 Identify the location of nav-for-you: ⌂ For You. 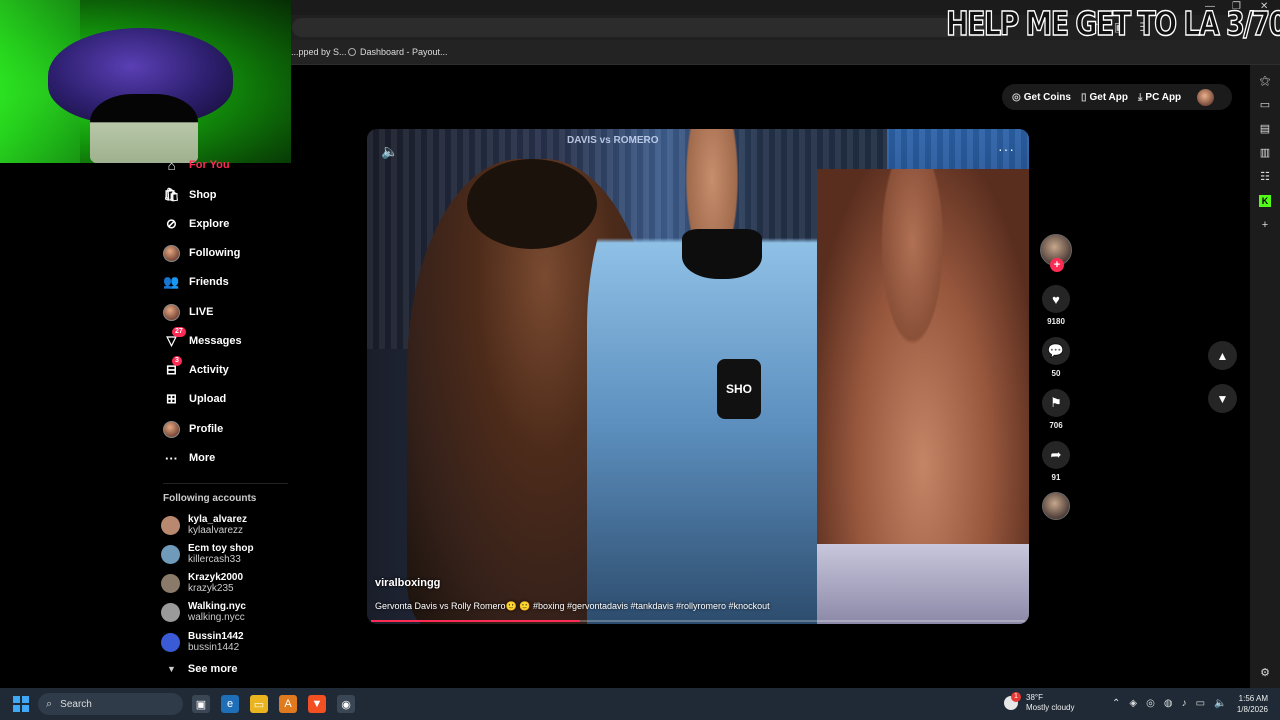
(196, 165).